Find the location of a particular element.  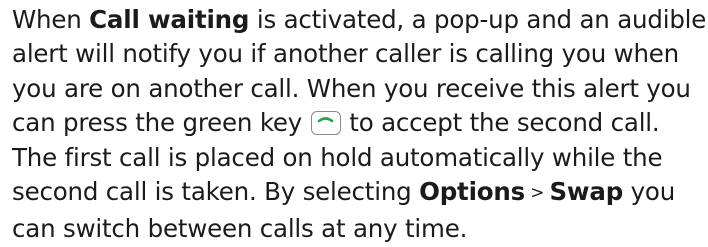

call-waiting-term: Call waiting is located at coordinates (169, 19).